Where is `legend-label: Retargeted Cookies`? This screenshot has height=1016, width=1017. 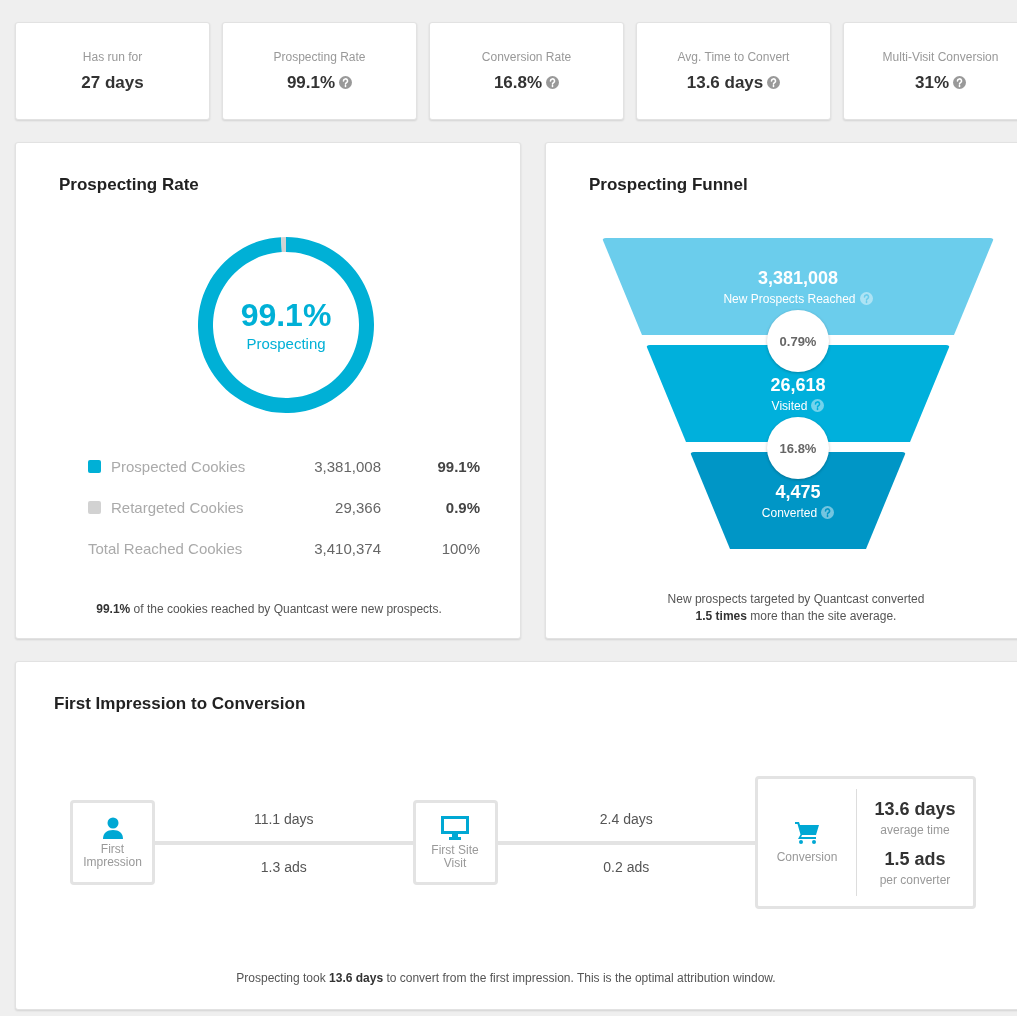 legend-label: Retargeted Cookies is located at coordinates (177, 507).